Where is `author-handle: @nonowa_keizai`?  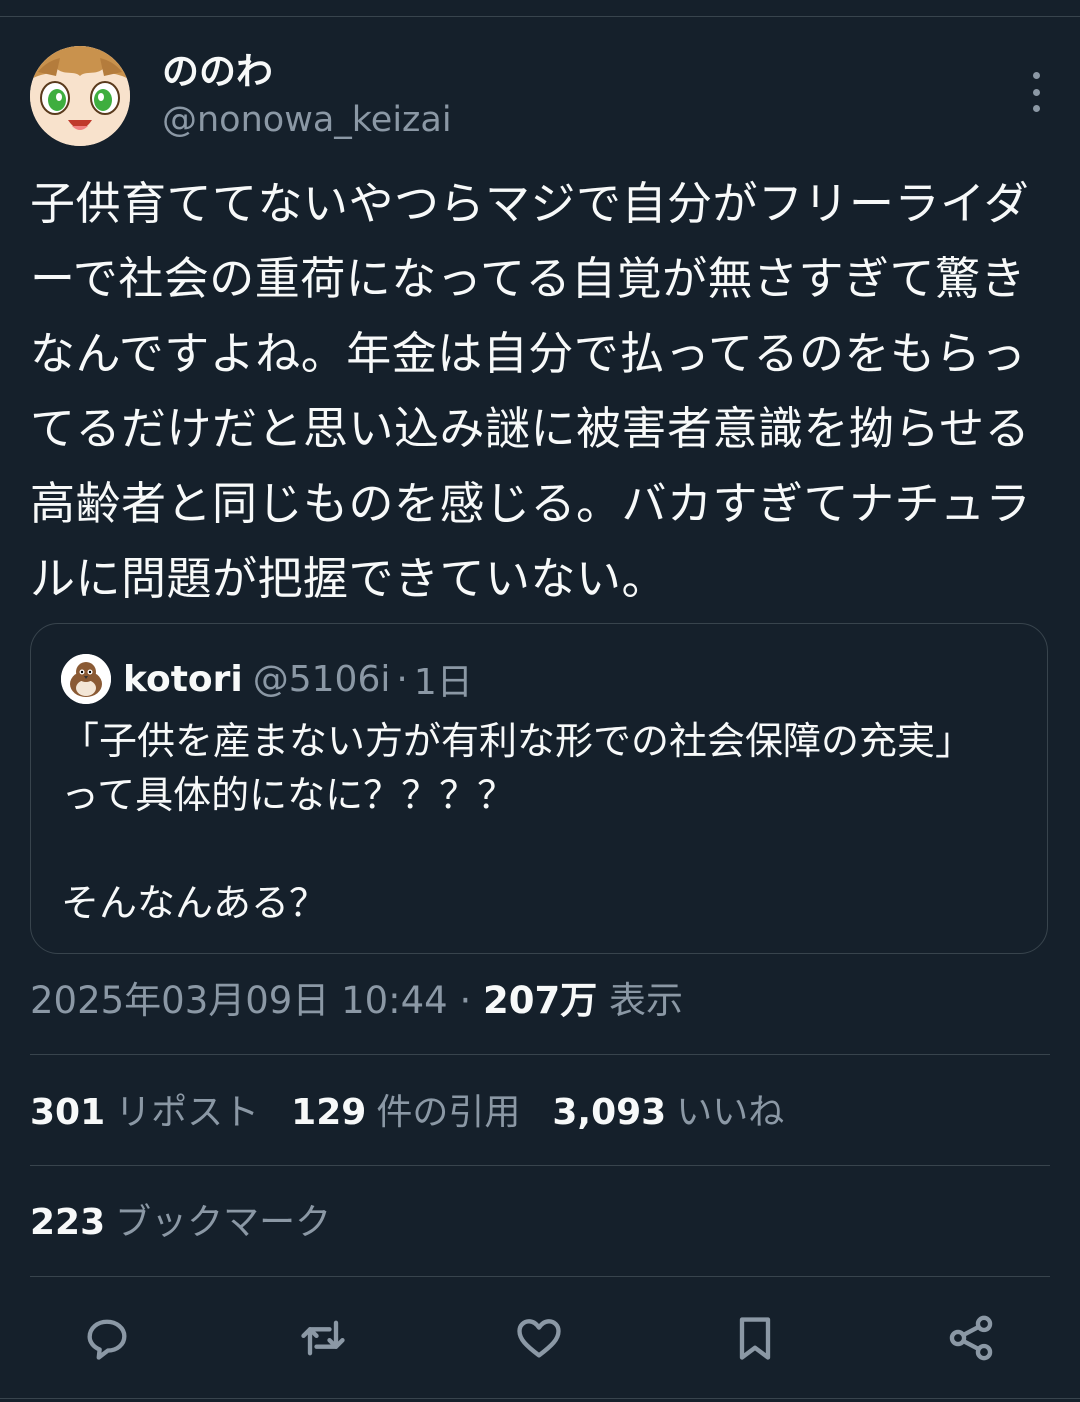
author-handle: @nonowa_keizai is located at coordinates (307, 120).